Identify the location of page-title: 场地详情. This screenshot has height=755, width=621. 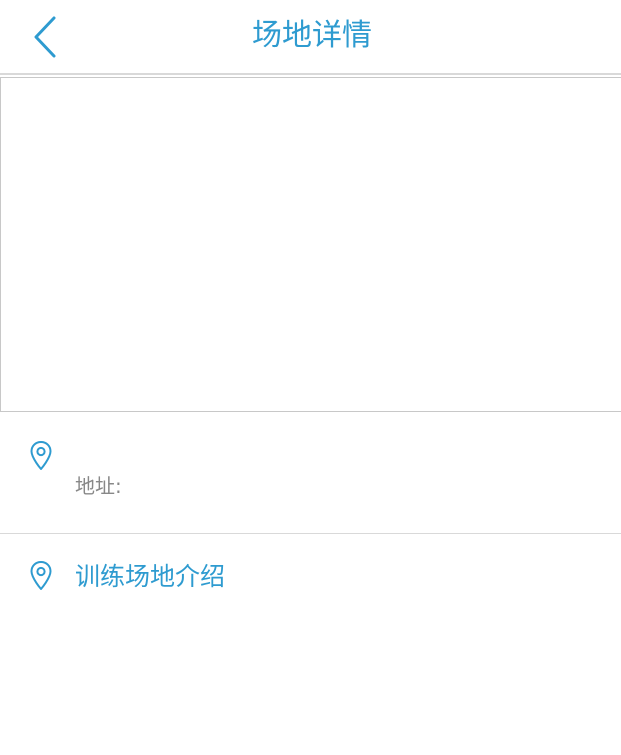
(312, 35).